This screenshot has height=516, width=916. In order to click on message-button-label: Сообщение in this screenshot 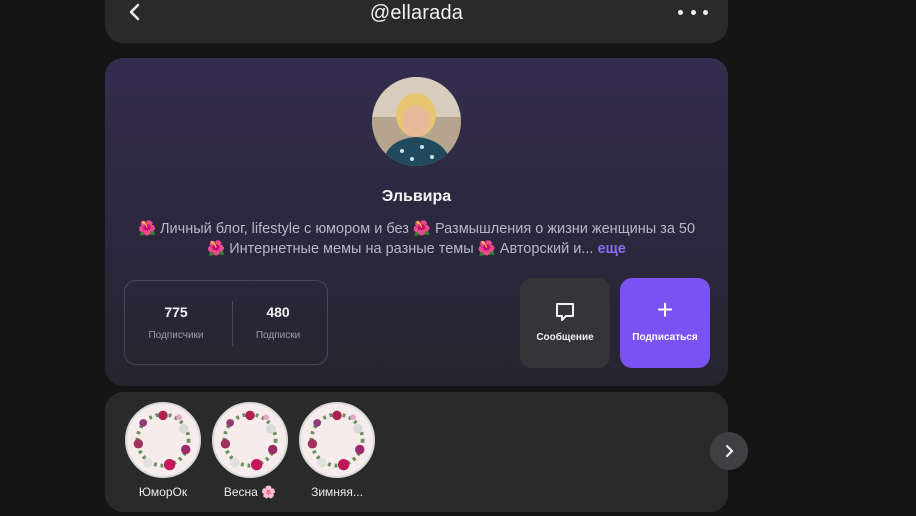, I will do `click(565, 337)`.